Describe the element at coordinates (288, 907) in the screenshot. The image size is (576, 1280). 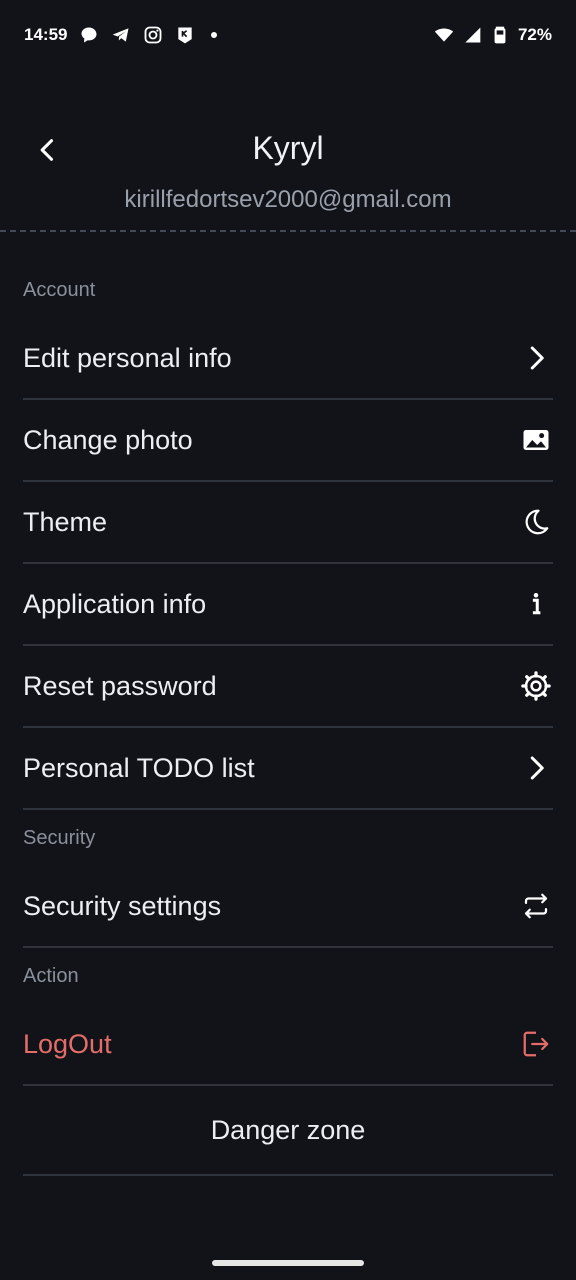
I see `security-settings-item: Security settings` at that location.